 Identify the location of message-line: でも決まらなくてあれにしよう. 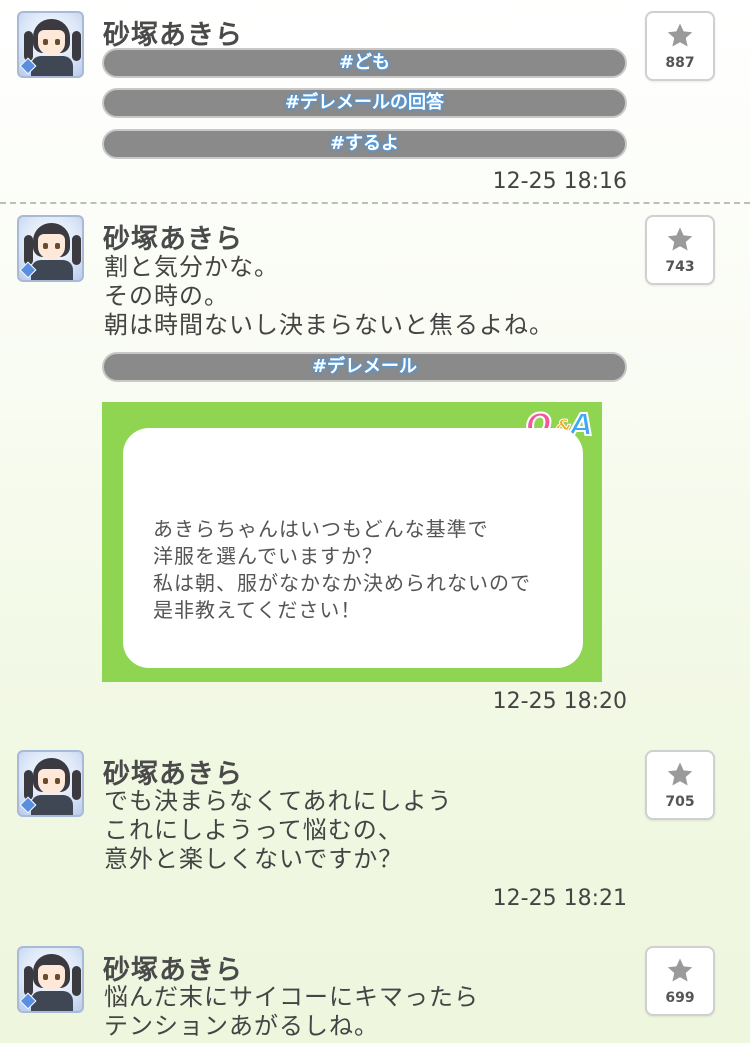
(278, 801).